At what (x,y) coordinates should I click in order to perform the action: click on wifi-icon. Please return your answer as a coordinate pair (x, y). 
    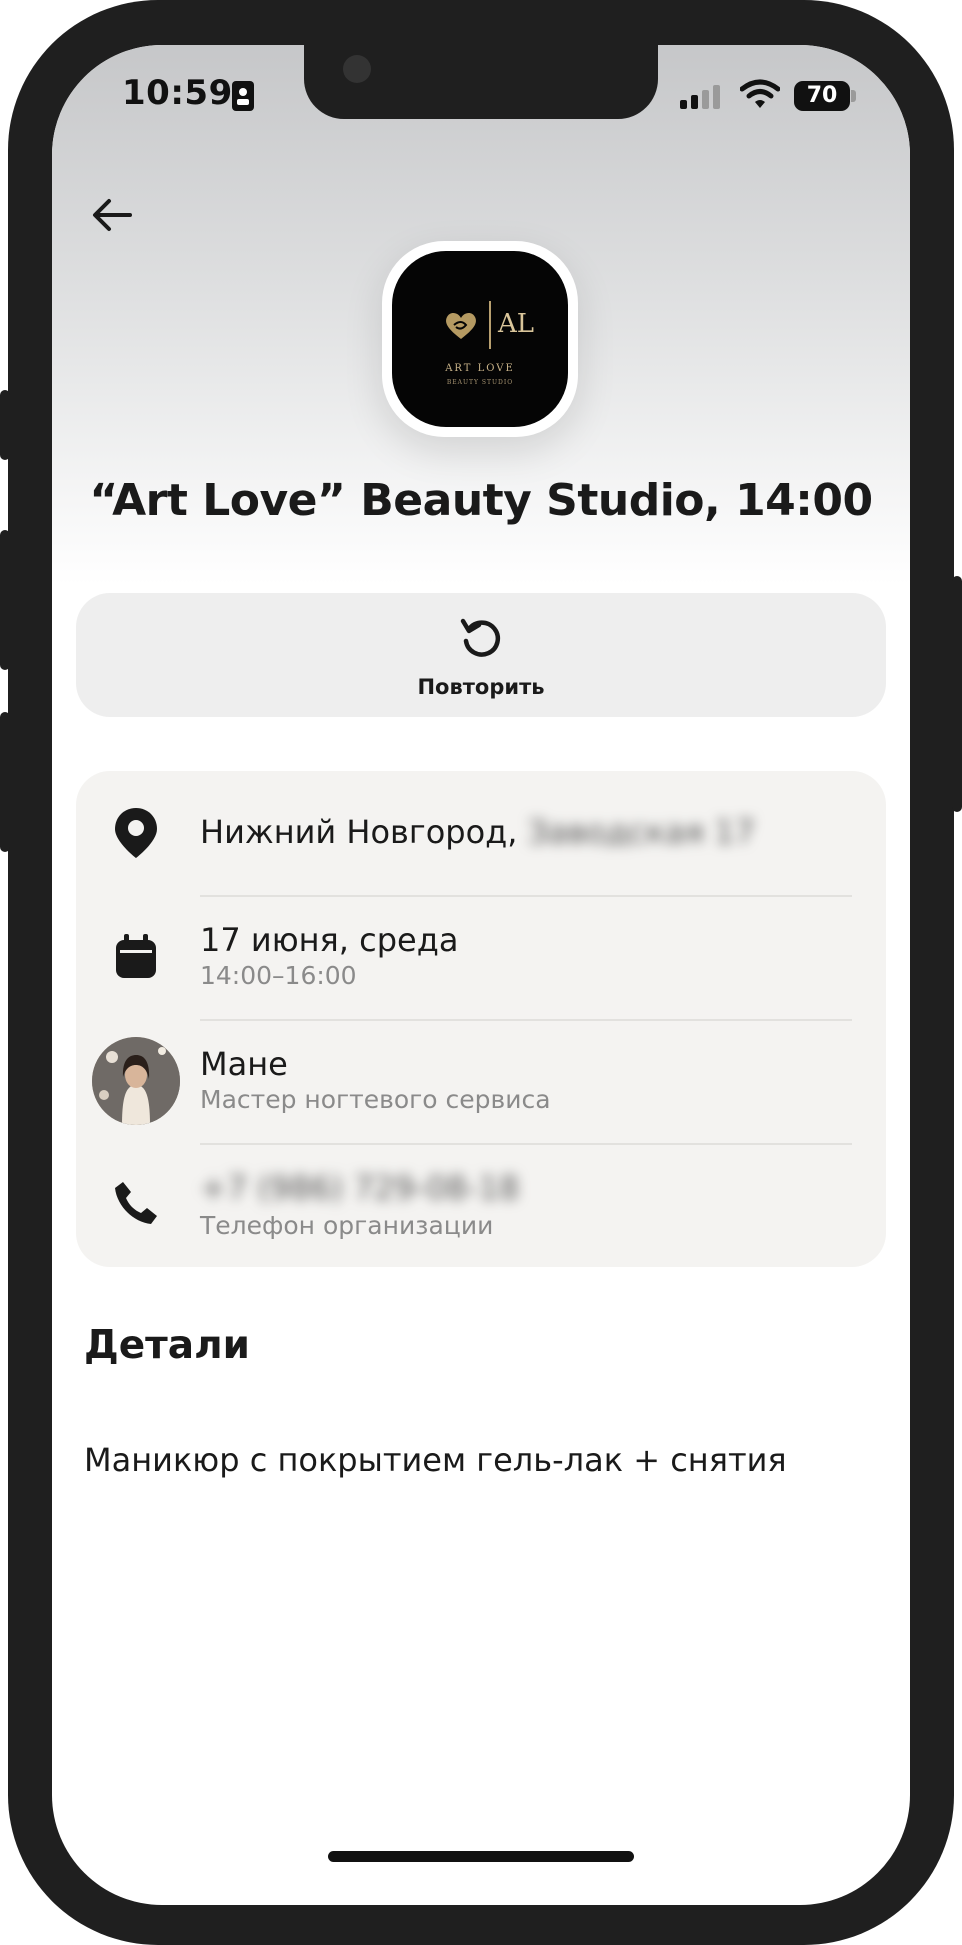
    Looking at the image, I should click on (760, 93).